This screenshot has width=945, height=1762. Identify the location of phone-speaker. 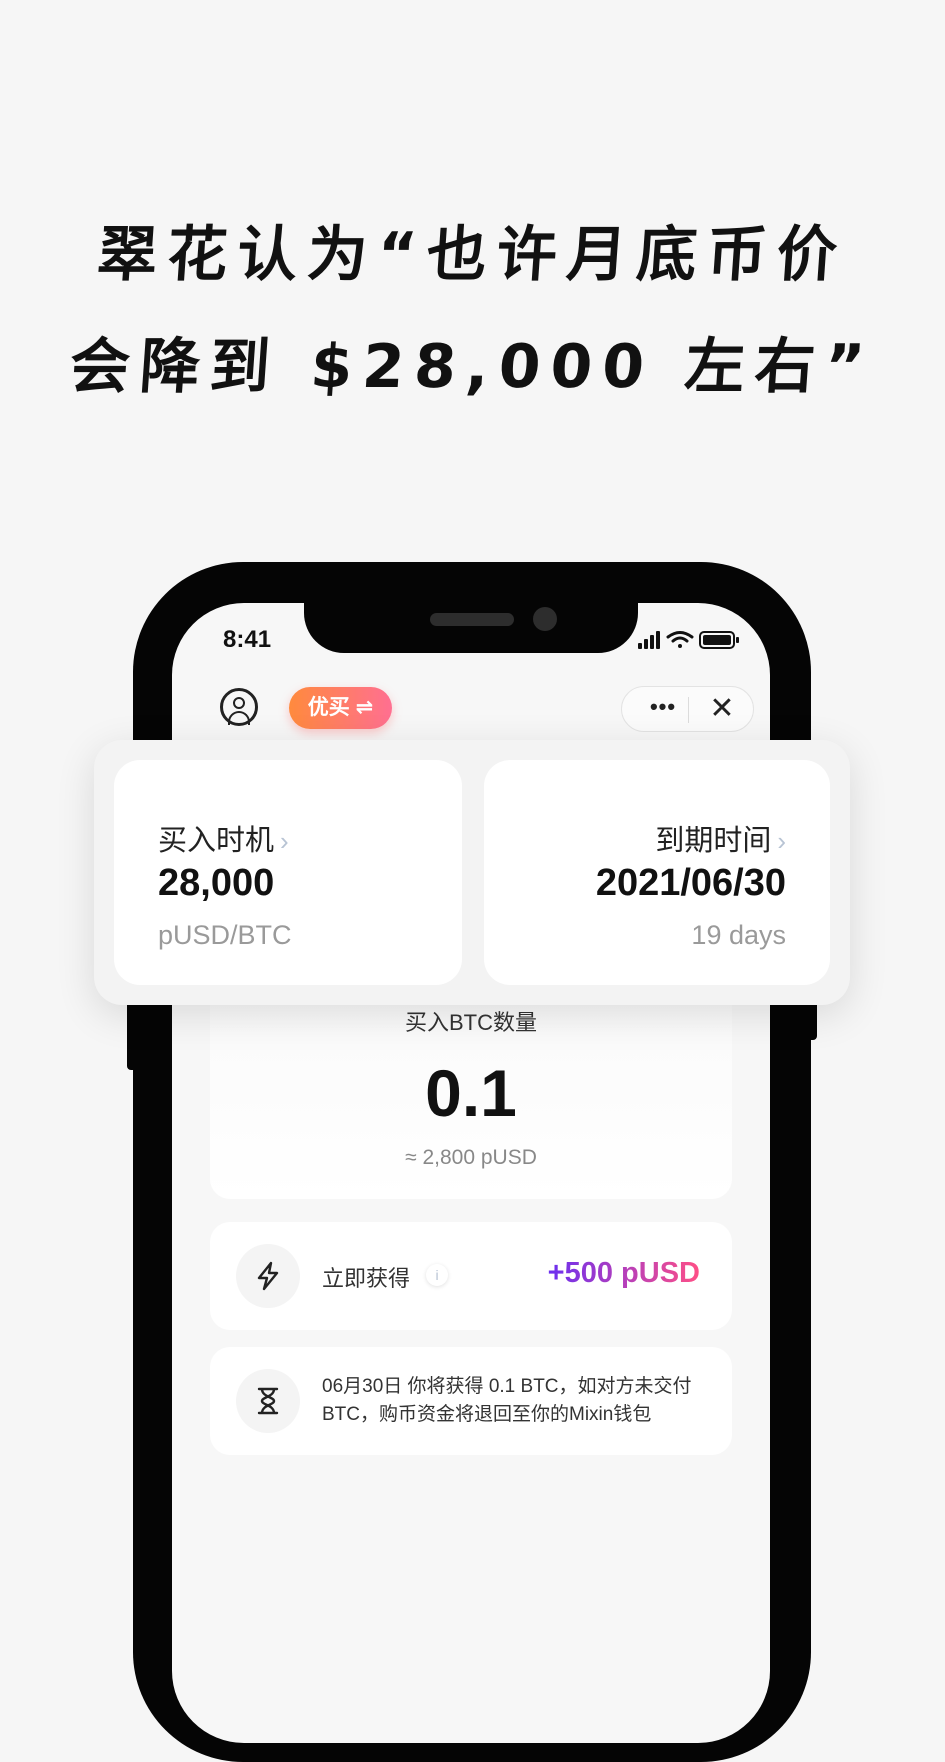
(472, 619).